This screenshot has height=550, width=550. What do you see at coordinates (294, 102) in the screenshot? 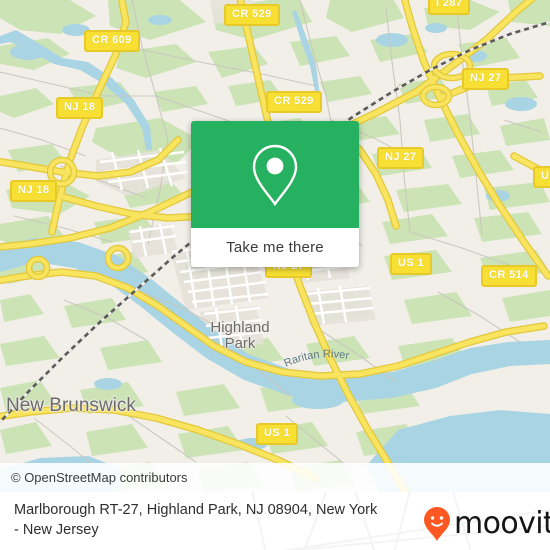
I see `road-shield-cr-529-south: CR 529` at bounding box center [294, 102].